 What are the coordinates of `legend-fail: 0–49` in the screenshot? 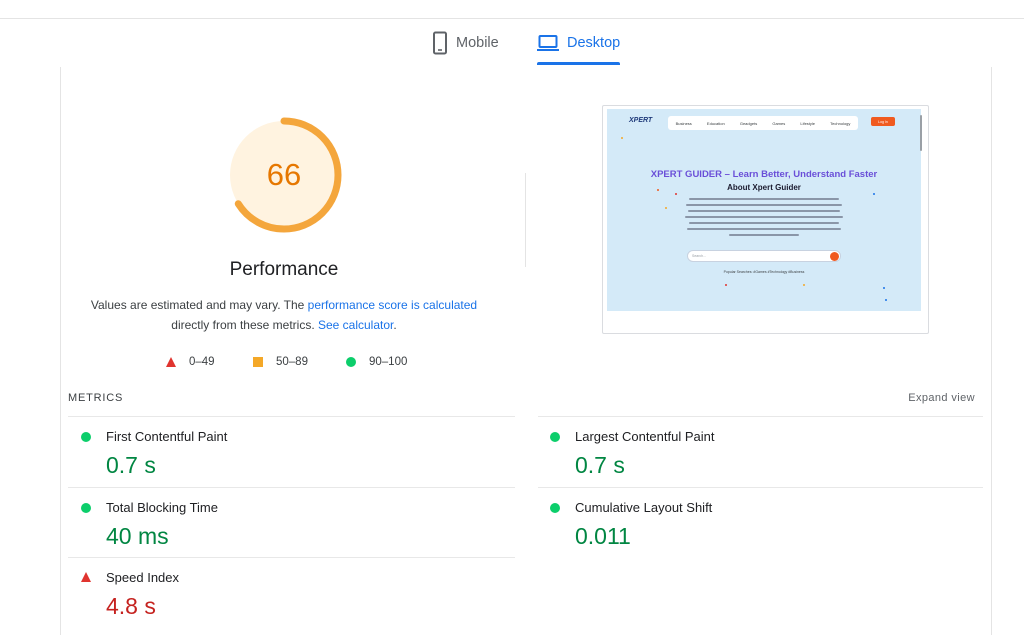 It's located at (190, 362).